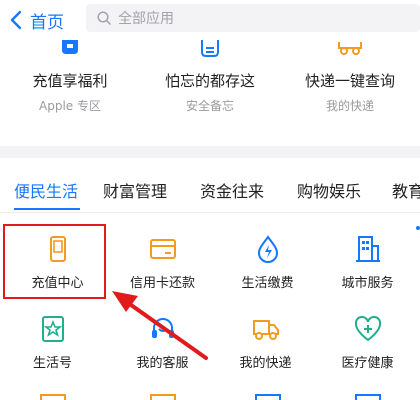 The height and width of the screenshot is (400, 420). I want to click on service-health: 医疗健康, so click(367, 349).